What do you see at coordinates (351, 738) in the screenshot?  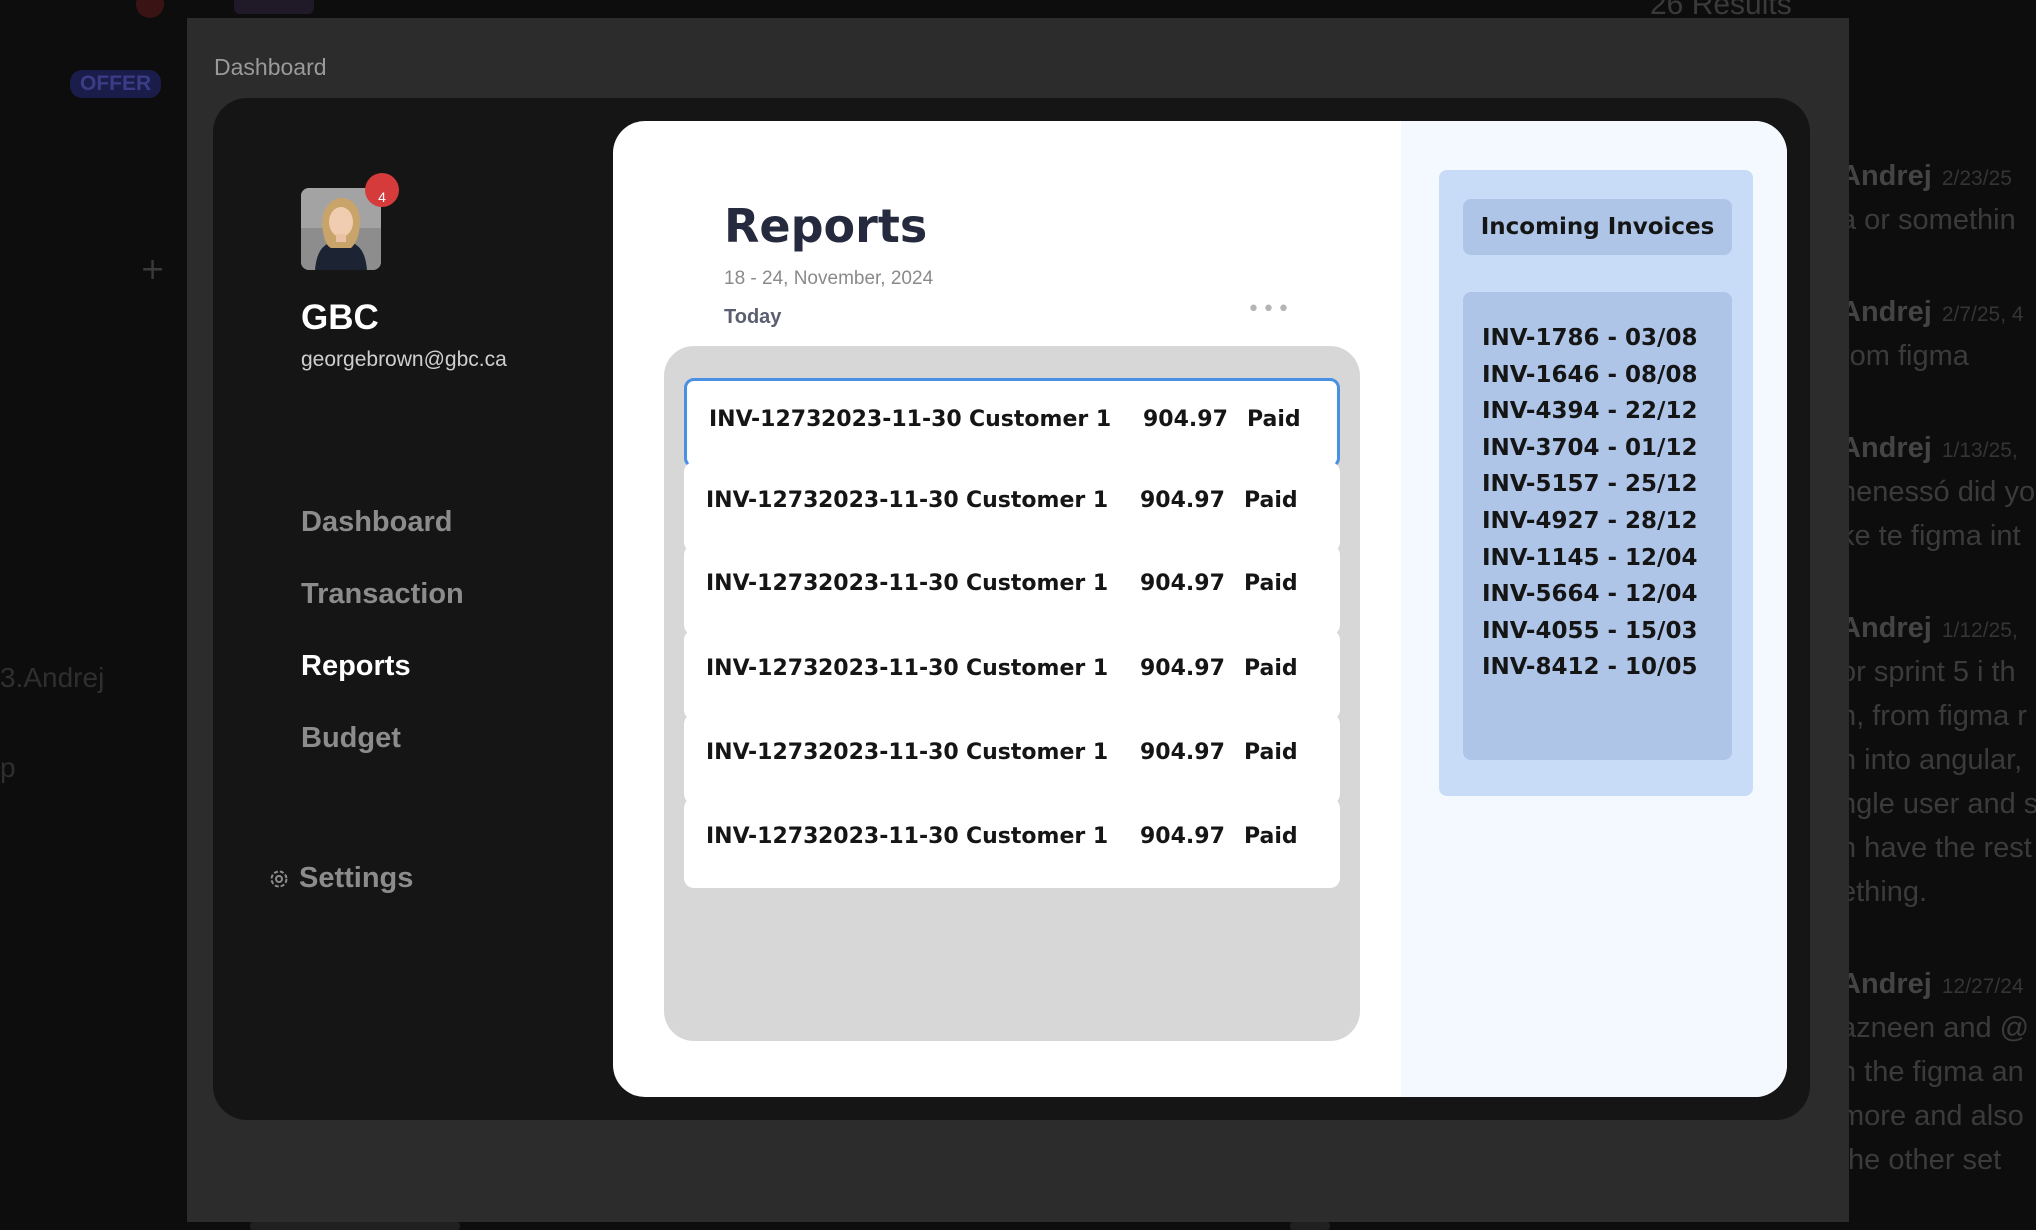 I see `nav-budget: Budget` at bounding box center [351, 738].